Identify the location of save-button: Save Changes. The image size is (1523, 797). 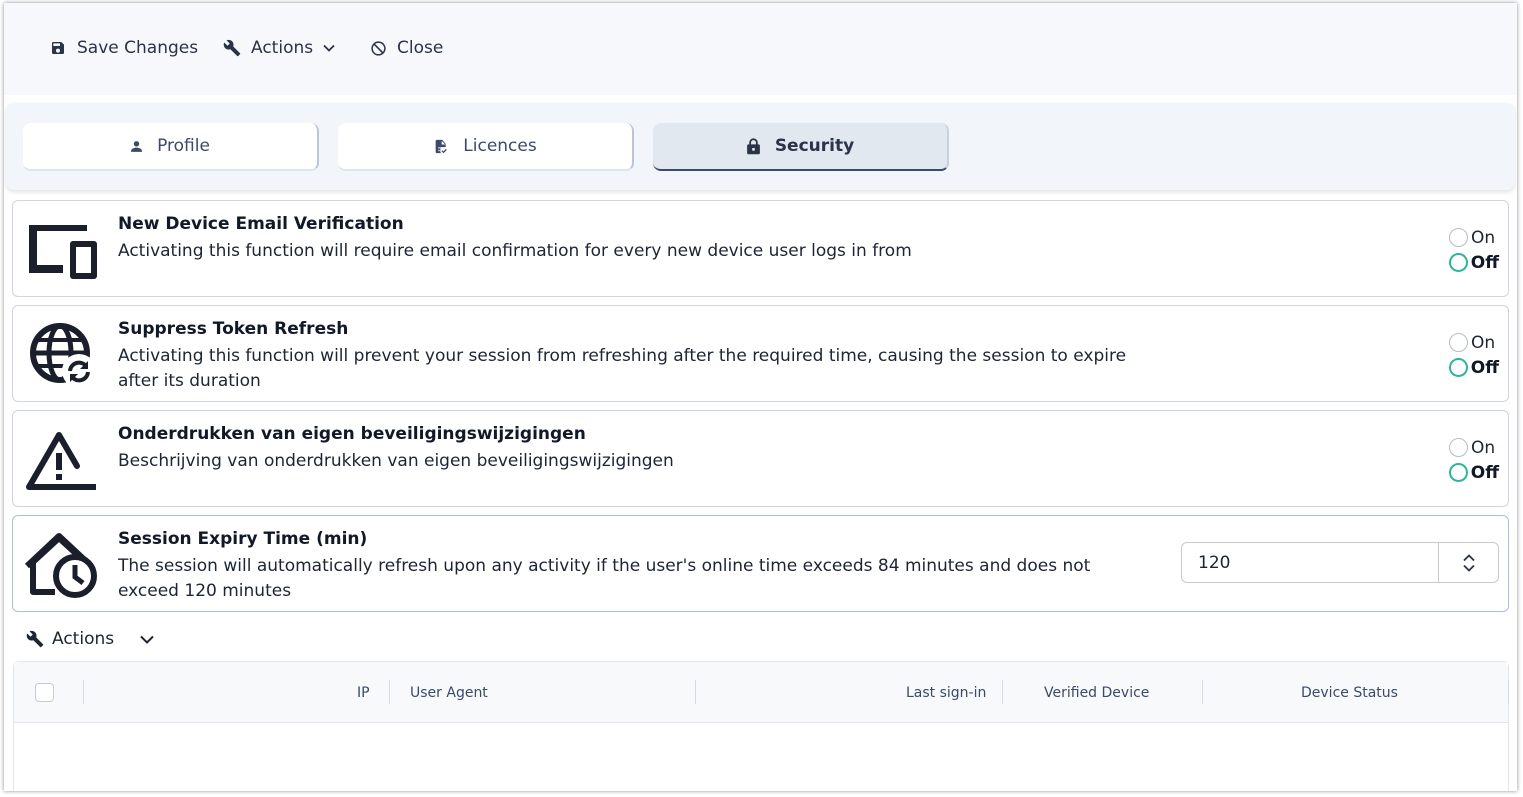
(123, 48).